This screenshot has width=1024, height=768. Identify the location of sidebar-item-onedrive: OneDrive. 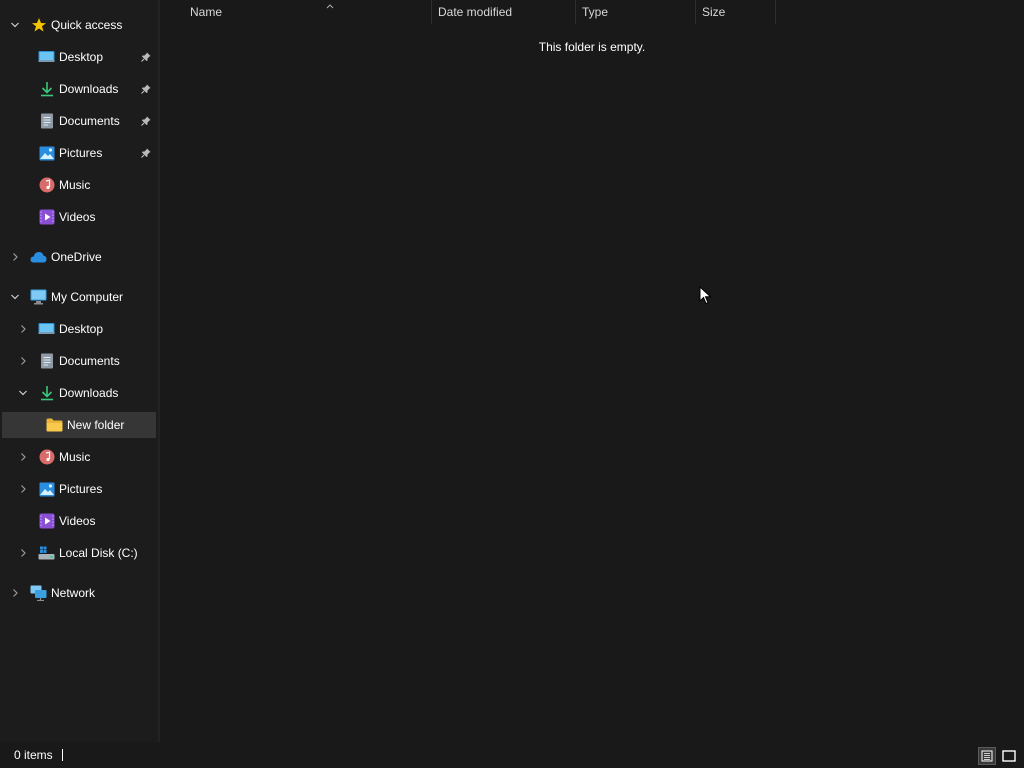
(79, 257).